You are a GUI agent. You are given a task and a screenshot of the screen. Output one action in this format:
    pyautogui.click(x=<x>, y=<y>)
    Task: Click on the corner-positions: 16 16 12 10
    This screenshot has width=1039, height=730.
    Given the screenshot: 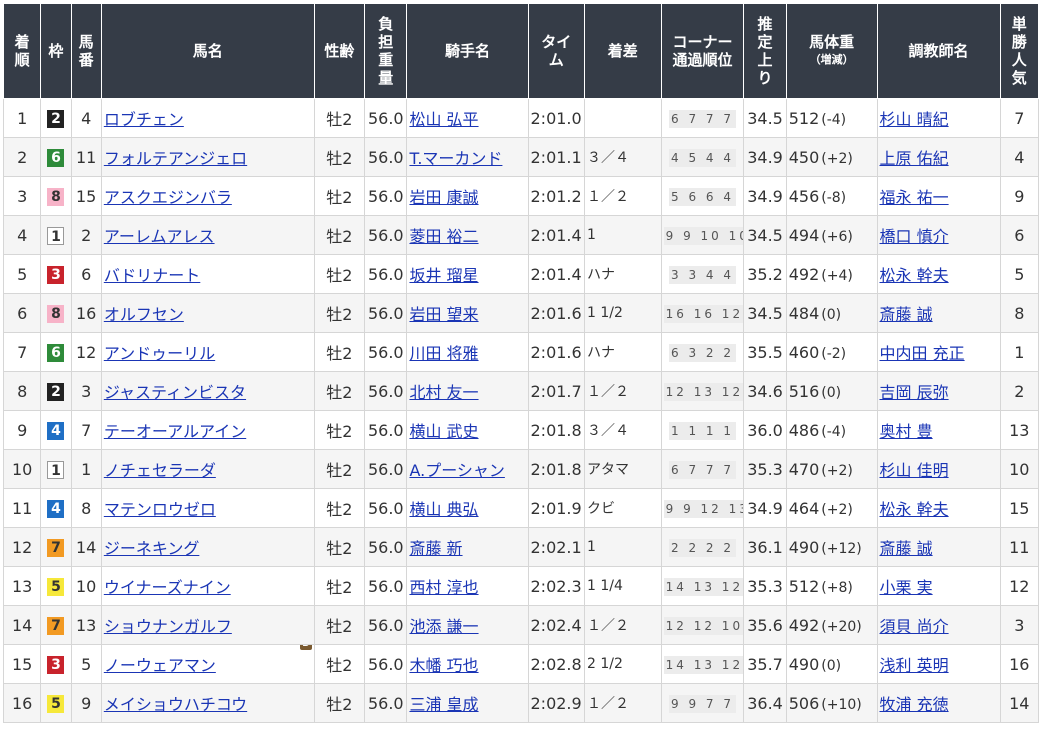 What is the action you would take?
    pyautogui.click(x=703, y=313)
    